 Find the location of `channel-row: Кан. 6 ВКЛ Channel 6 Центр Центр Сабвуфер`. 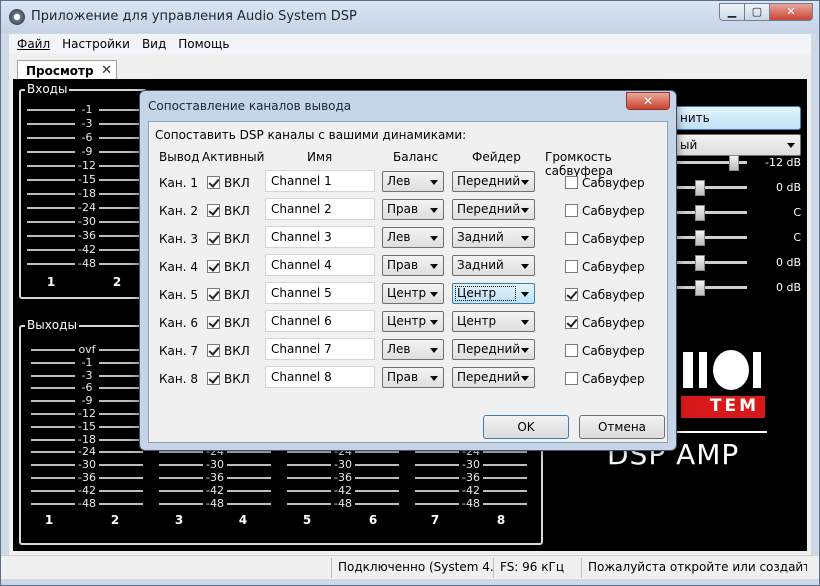

channel-row: Кан. 6 ВКЛ Channel 6 Центр Центр Сабвуфер is located at coordinates (409, 321).